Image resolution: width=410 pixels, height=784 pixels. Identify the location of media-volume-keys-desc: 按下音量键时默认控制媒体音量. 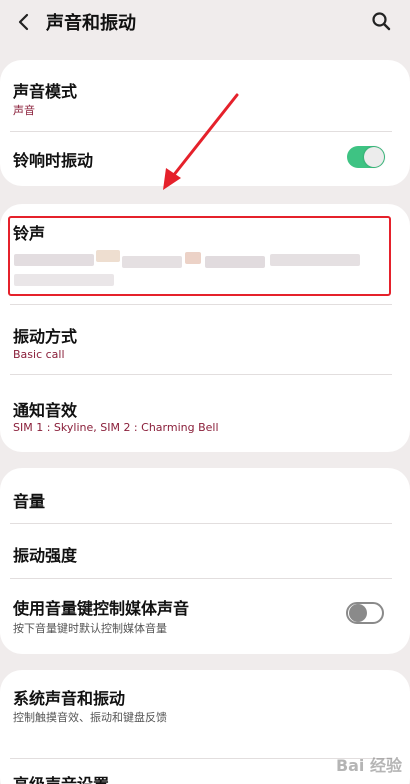
(90, 628).